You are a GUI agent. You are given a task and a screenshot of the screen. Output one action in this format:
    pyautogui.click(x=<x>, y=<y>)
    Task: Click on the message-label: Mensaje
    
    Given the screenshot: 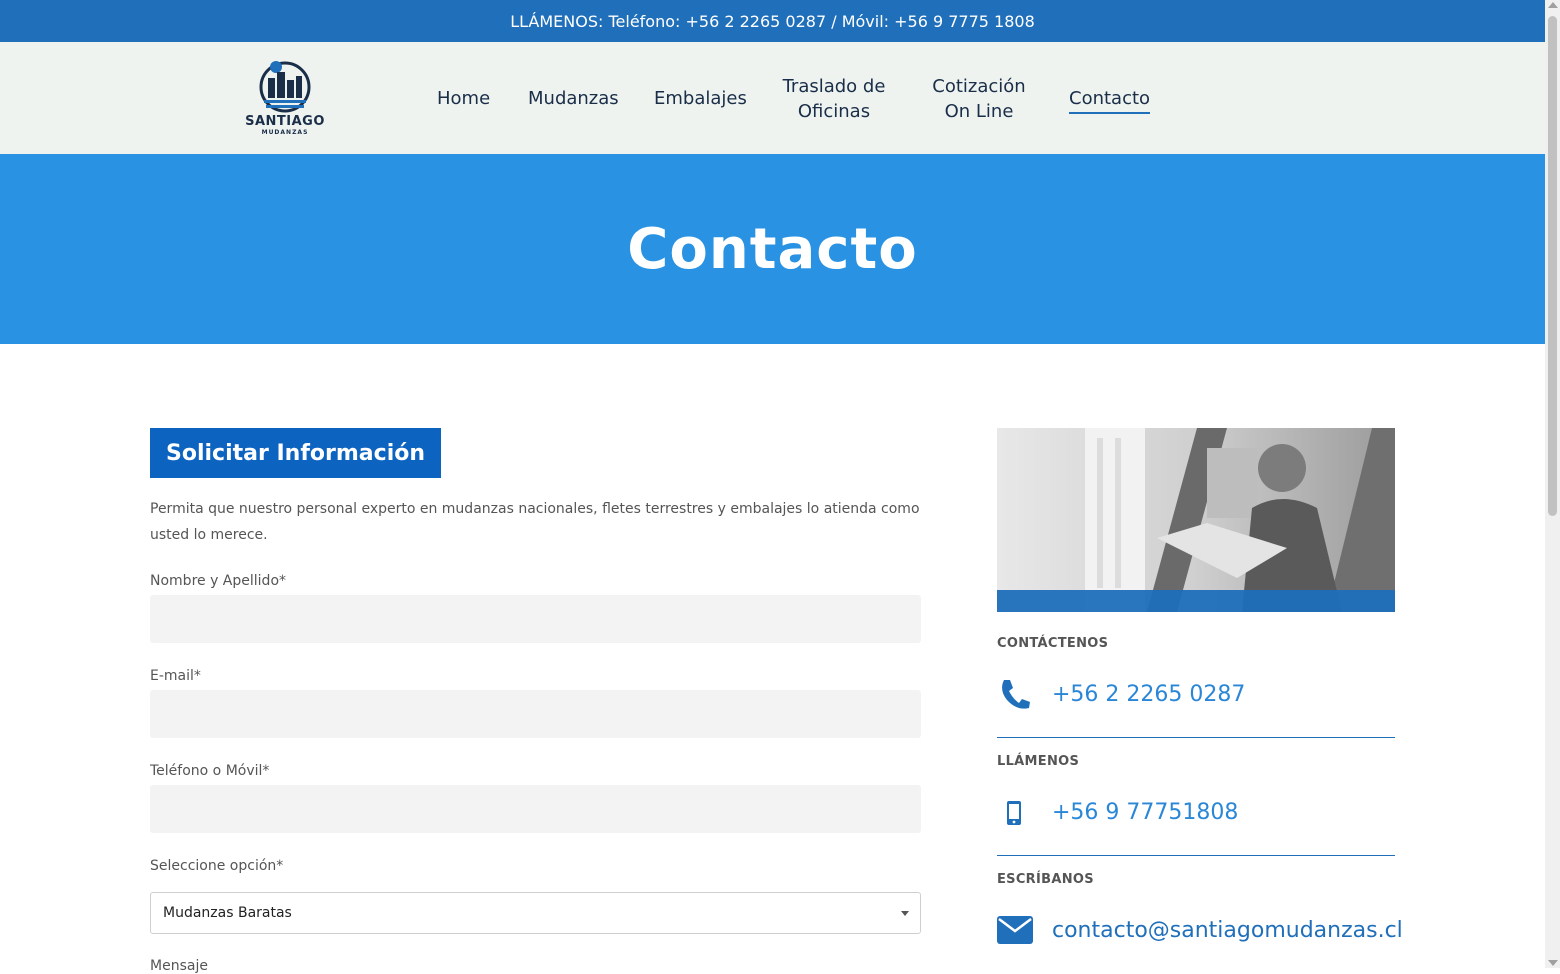 What is the action you would take?
    pyautogui.click(x=179, y=966)
    